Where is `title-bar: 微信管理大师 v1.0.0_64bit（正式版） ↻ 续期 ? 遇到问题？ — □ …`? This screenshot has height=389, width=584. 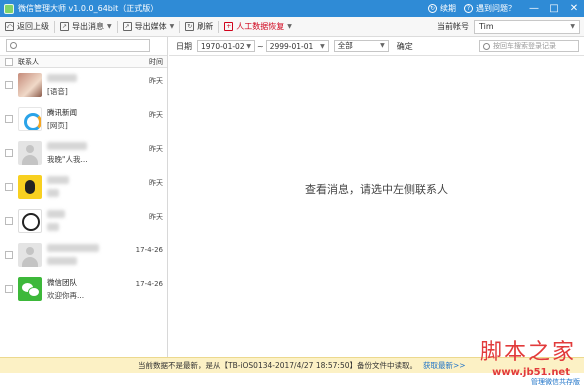
title-bar: 微信管理大师 v1.0.0_64bit（正式版） ↻ 续期 ? 遇到问题？ — □ … is located at coordinates (292, 8).